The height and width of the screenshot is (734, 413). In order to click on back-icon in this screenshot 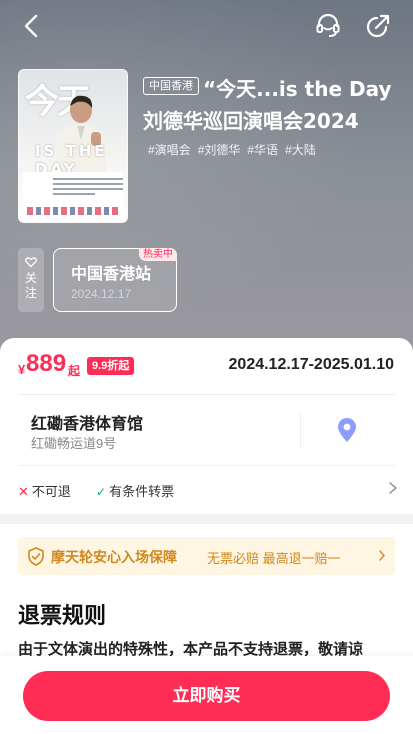, I will do `click(31, 26)`.